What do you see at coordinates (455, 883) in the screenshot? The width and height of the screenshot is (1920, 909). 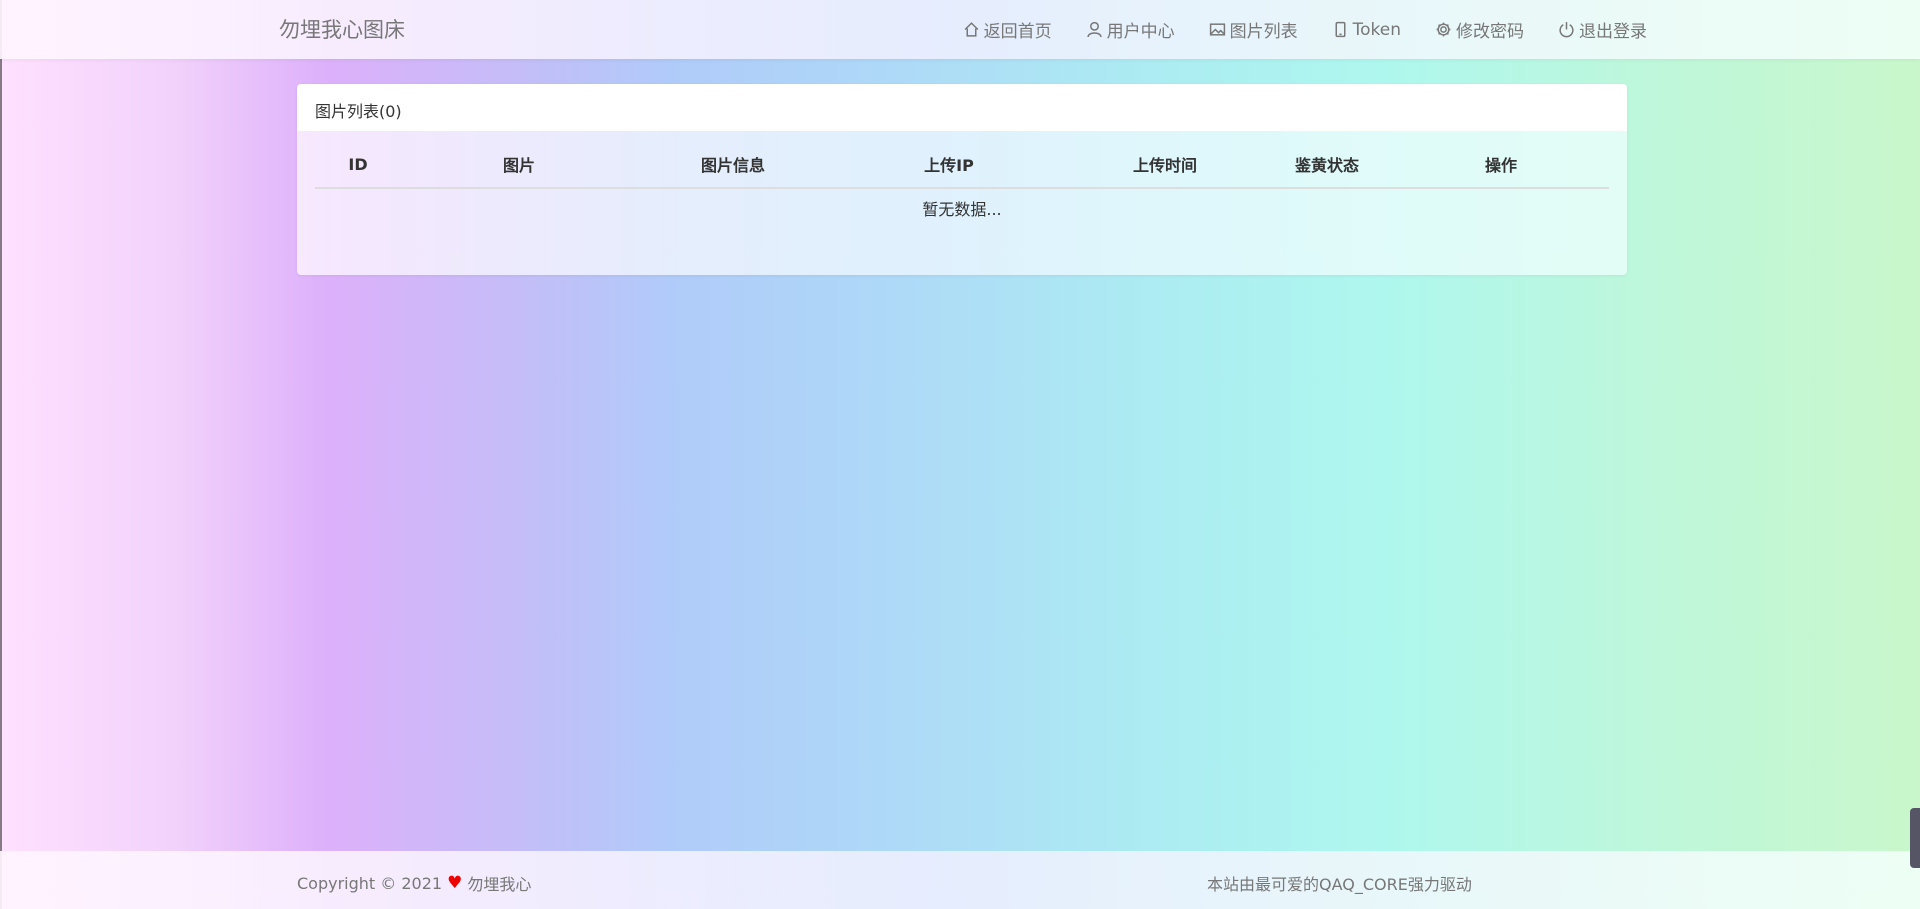 I see `heart-icon: ♥` at bounding box center [455, 883].